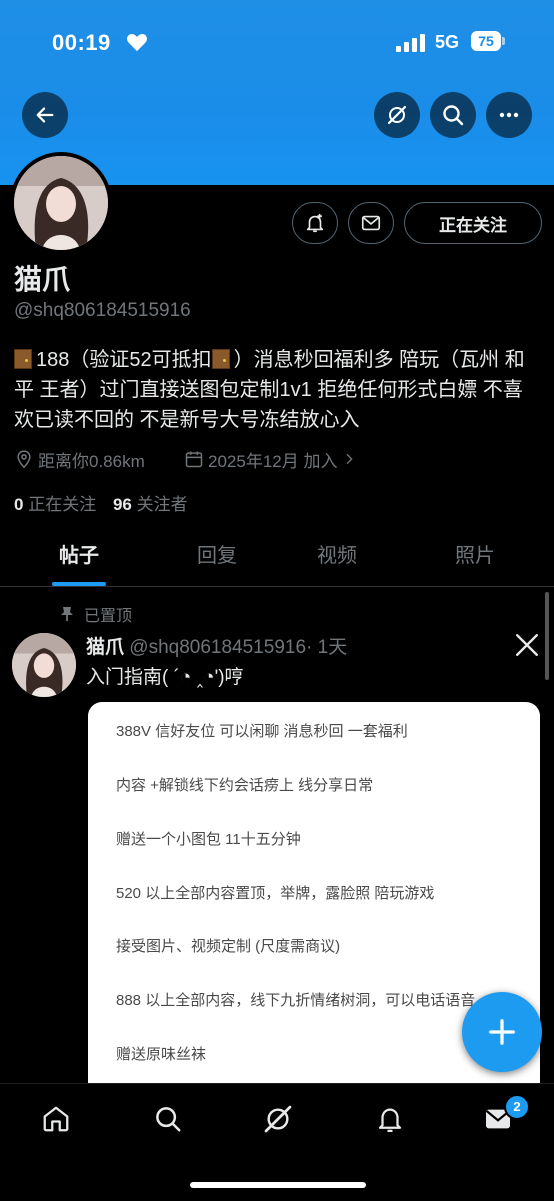 This screenshot has width=554, height=1201. What do you see at coordinates (517, 1107) in the screenshot?
I see `messages-badge: 2` at bounding box center [517, 1107].